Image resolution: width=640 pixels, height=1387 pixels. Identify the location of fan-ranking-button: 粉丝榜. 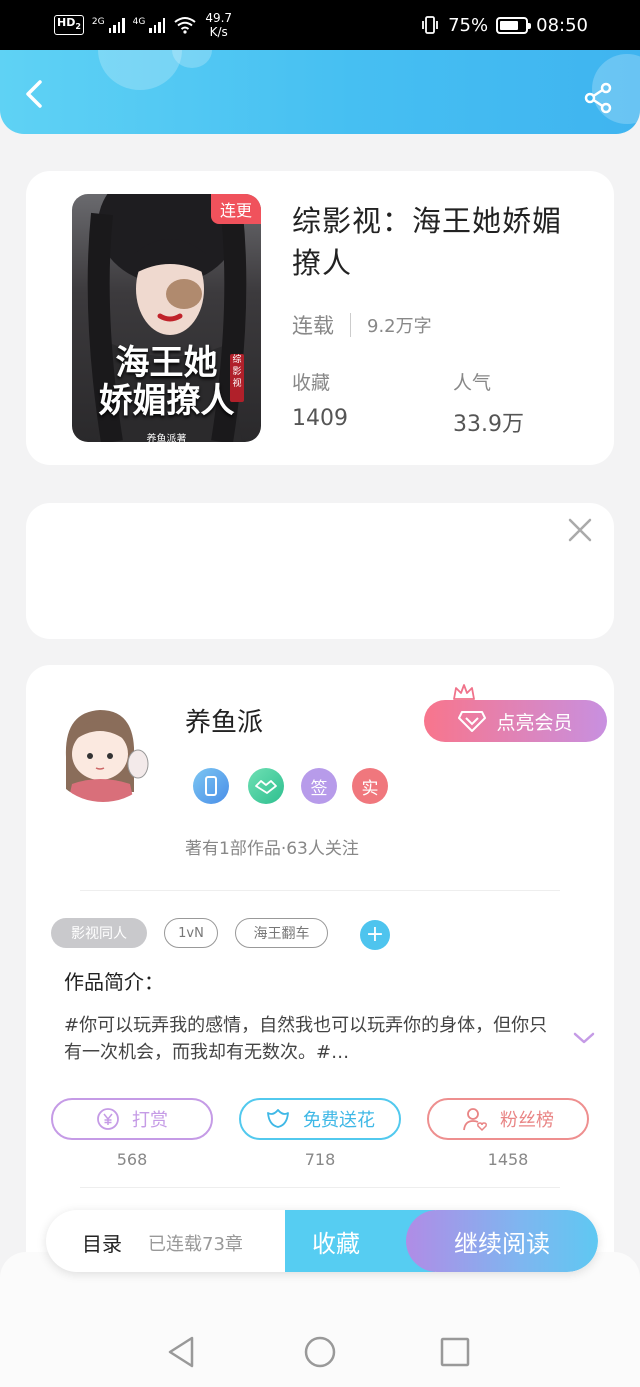
(508, 1119).